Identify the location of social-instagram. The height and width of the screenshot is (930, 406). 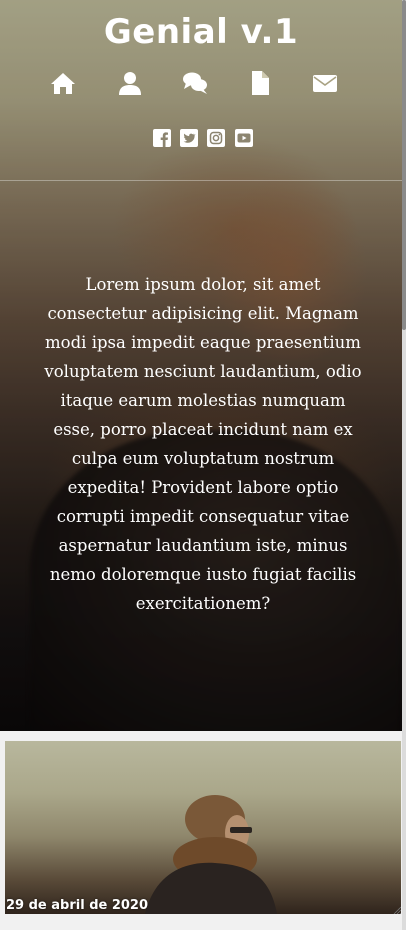
(216, 138).